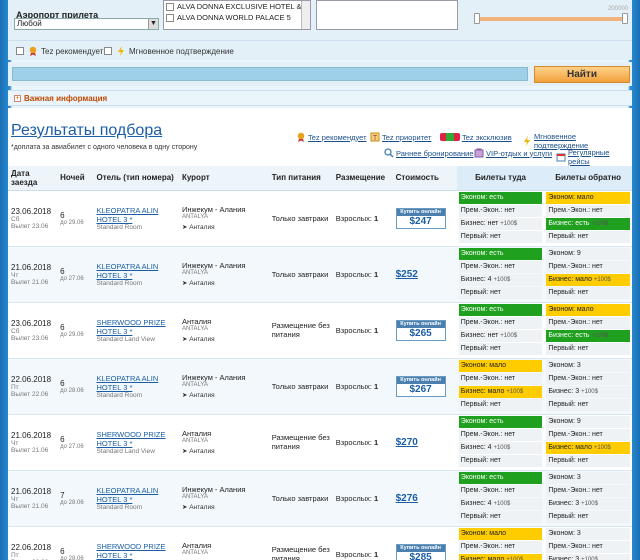  I want to click on ticket-status: Эконом: мало, so click(500, 534).